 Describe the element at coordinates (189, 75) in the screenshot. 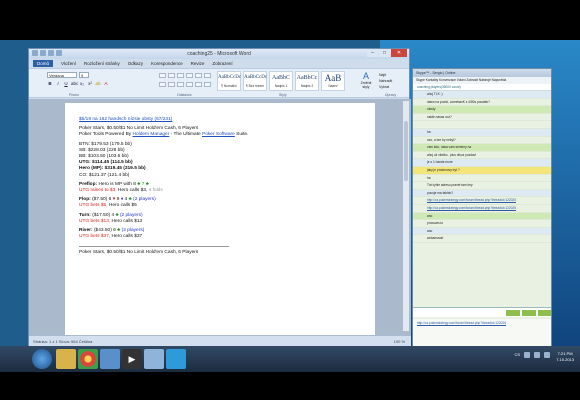

I see `decrease-indent-button` at that location.